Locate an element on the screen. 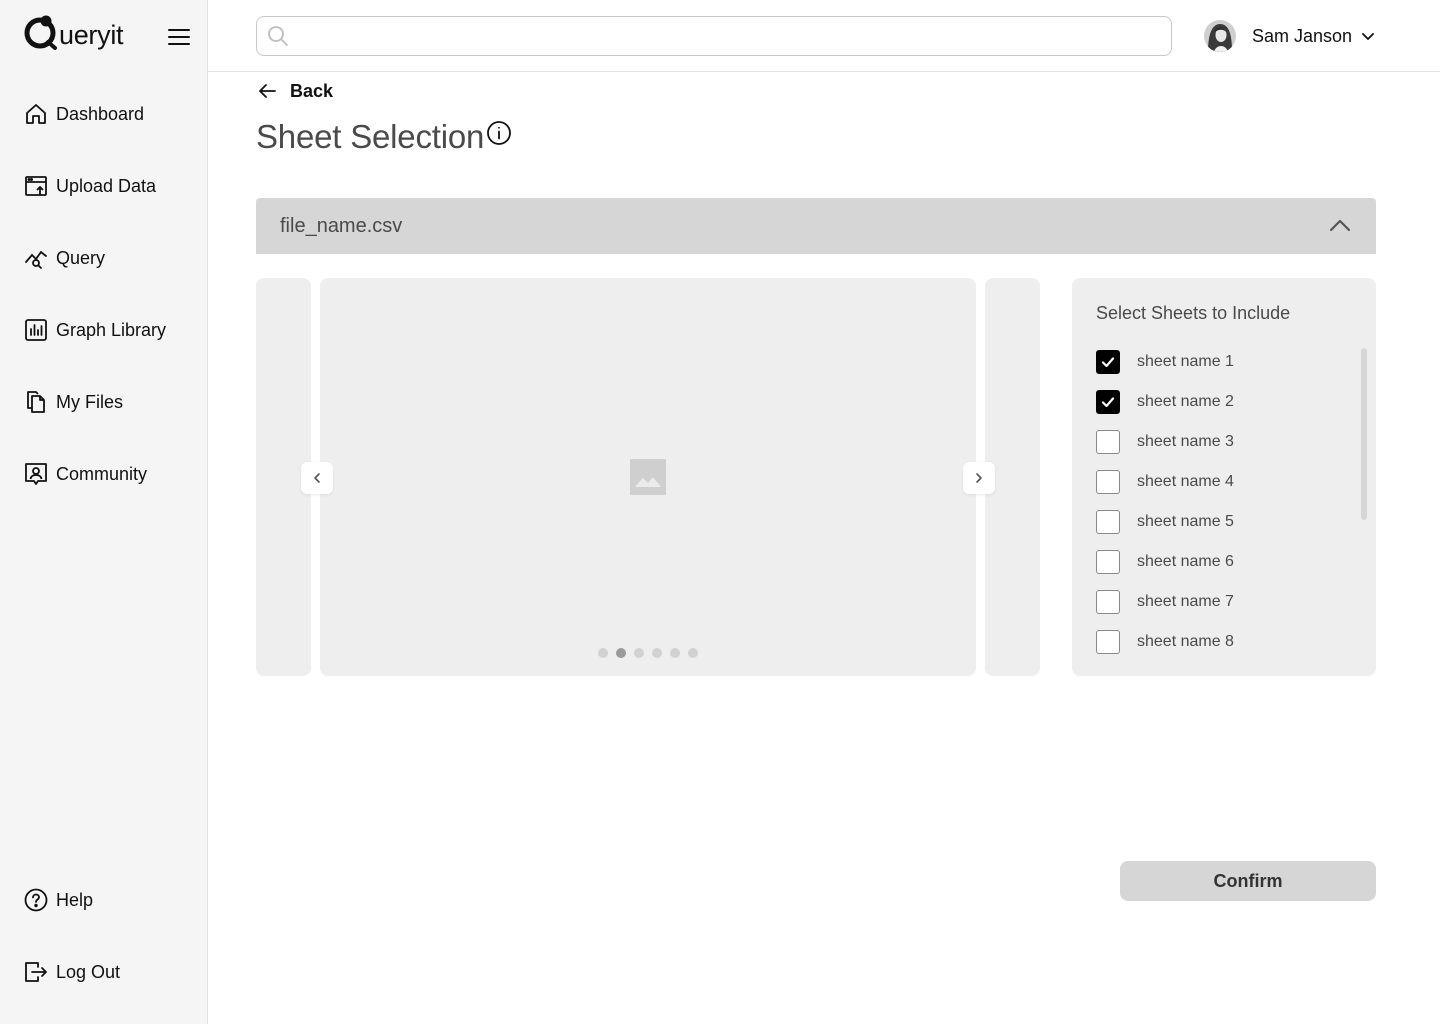 This screenshot has width=1440, height=1024. sidebar-item-label: Dashboard is located at coordinates (100, 113).